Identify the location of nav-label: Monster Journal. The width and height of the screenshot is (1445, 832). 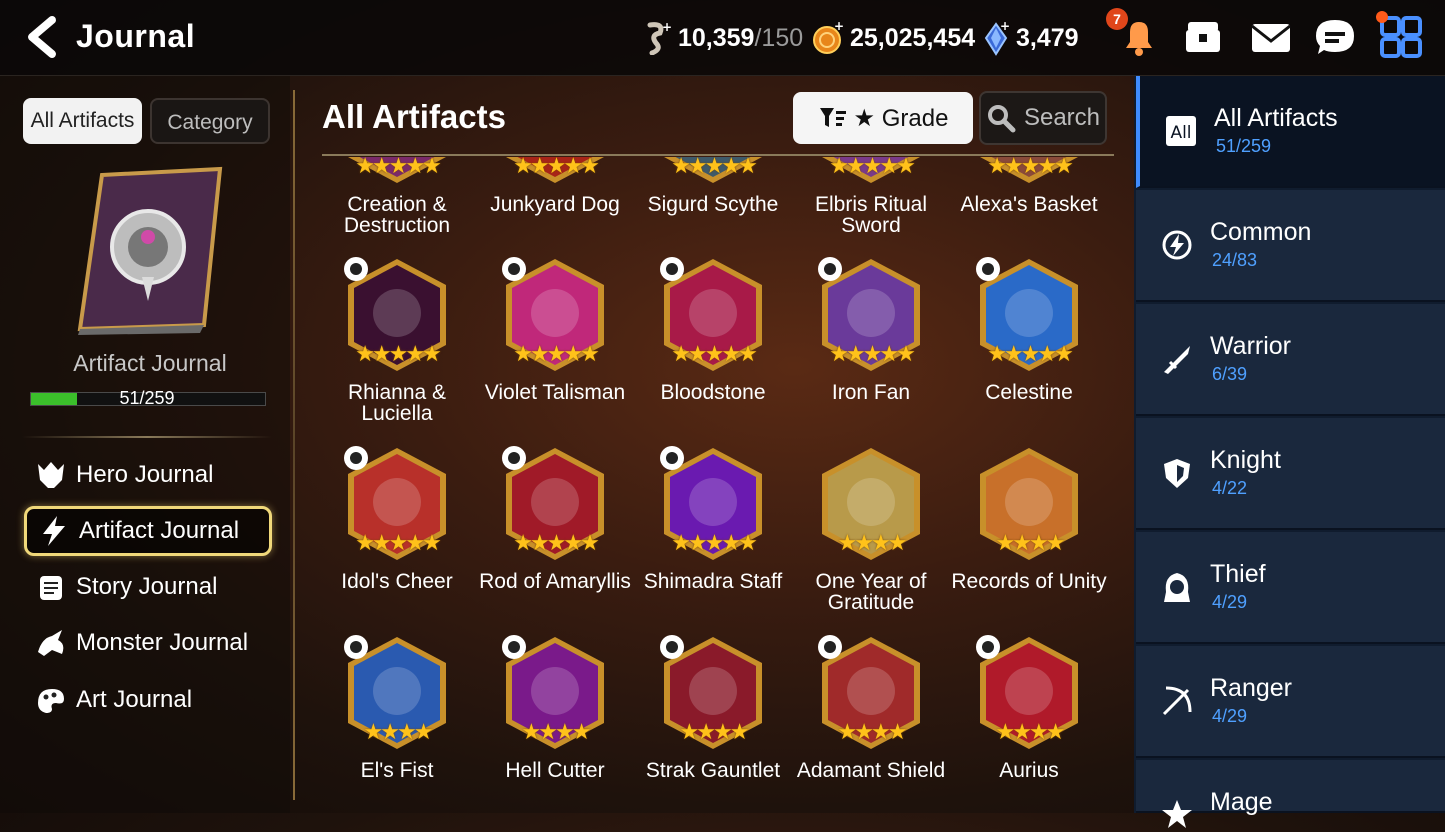
(162, 642).